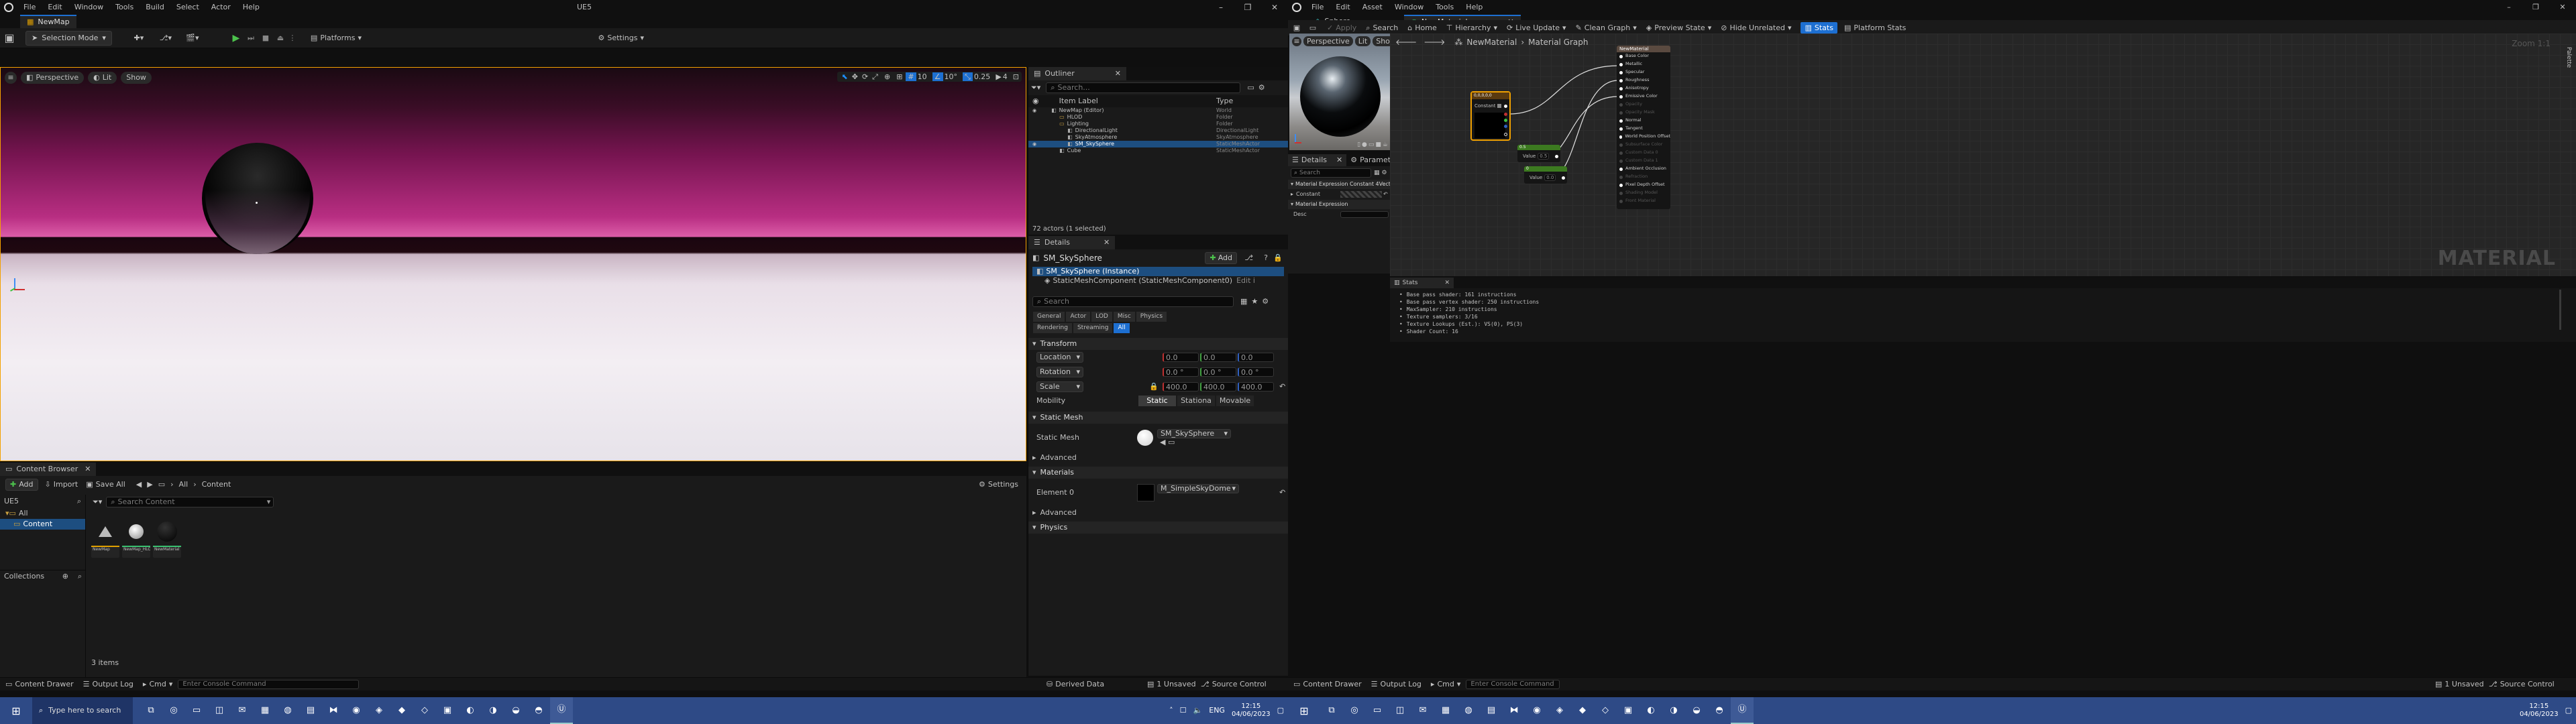 Image resolution: width=2576 pixels, height=724 pixels. I want to click on result-pin: Tangent, so click(1643, 129).